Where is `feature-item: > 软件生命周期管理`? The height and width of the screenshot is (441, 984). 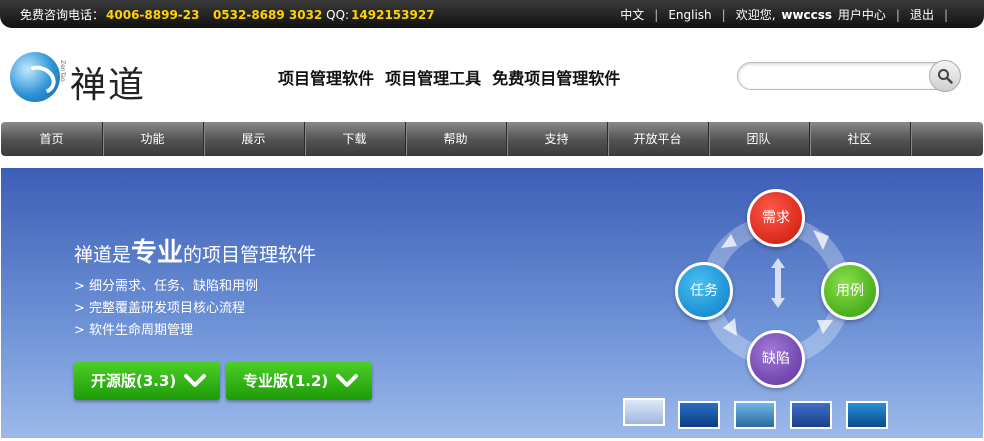 feature-item: > 软件生命周期管理 is located at coordinates (134, 330).